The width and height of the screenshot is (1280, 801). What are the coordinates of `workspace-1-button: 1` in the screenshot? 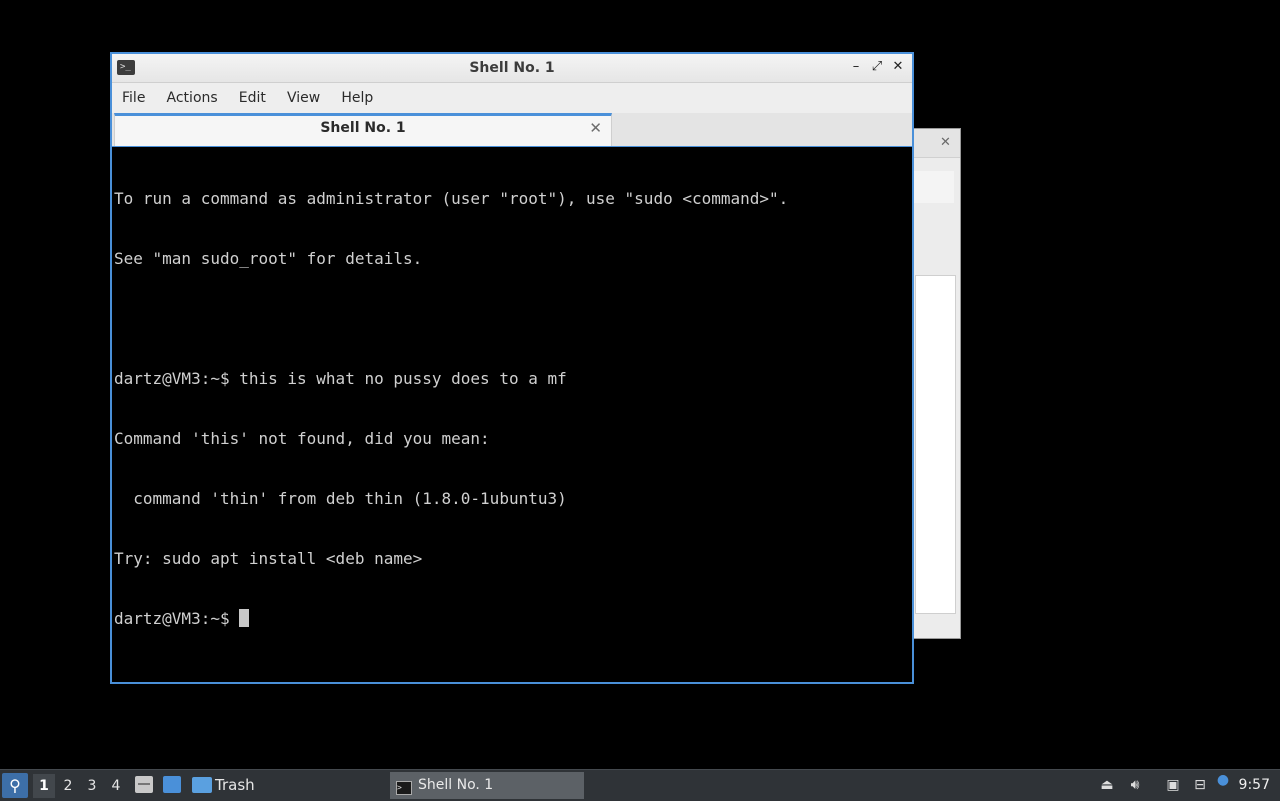 It's located at (44, 786).